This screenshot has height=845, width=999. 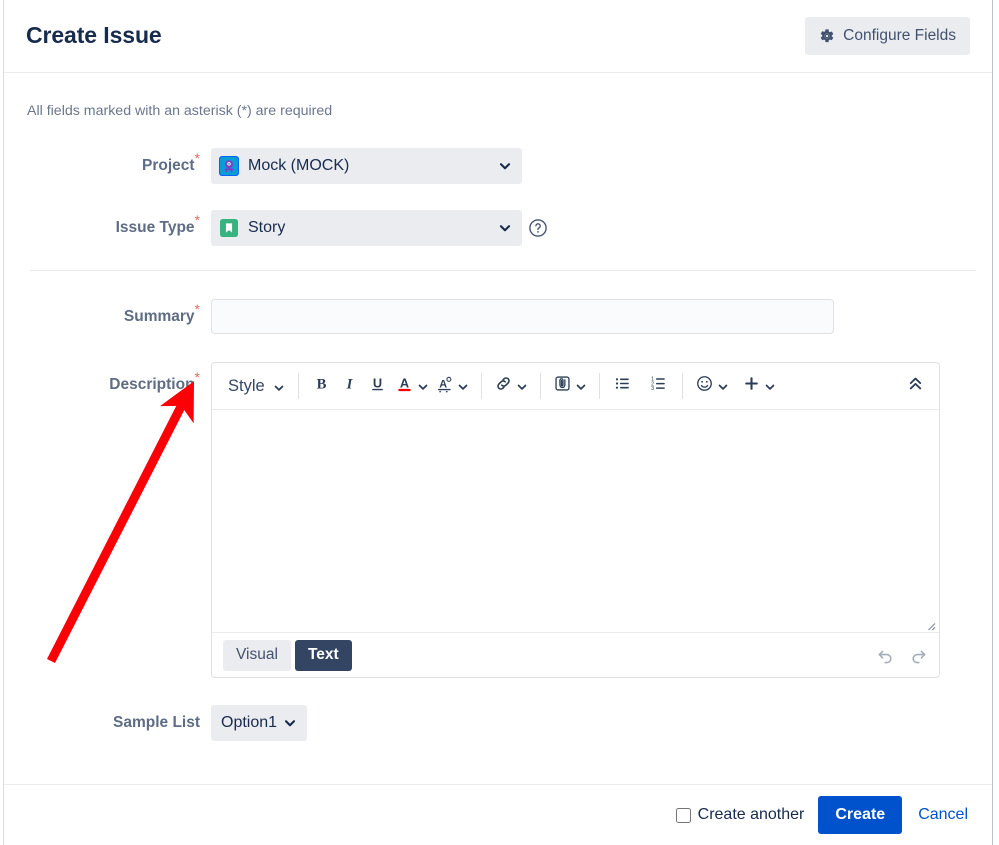 I want to click on emoji-button, so click(x=712, y=386).